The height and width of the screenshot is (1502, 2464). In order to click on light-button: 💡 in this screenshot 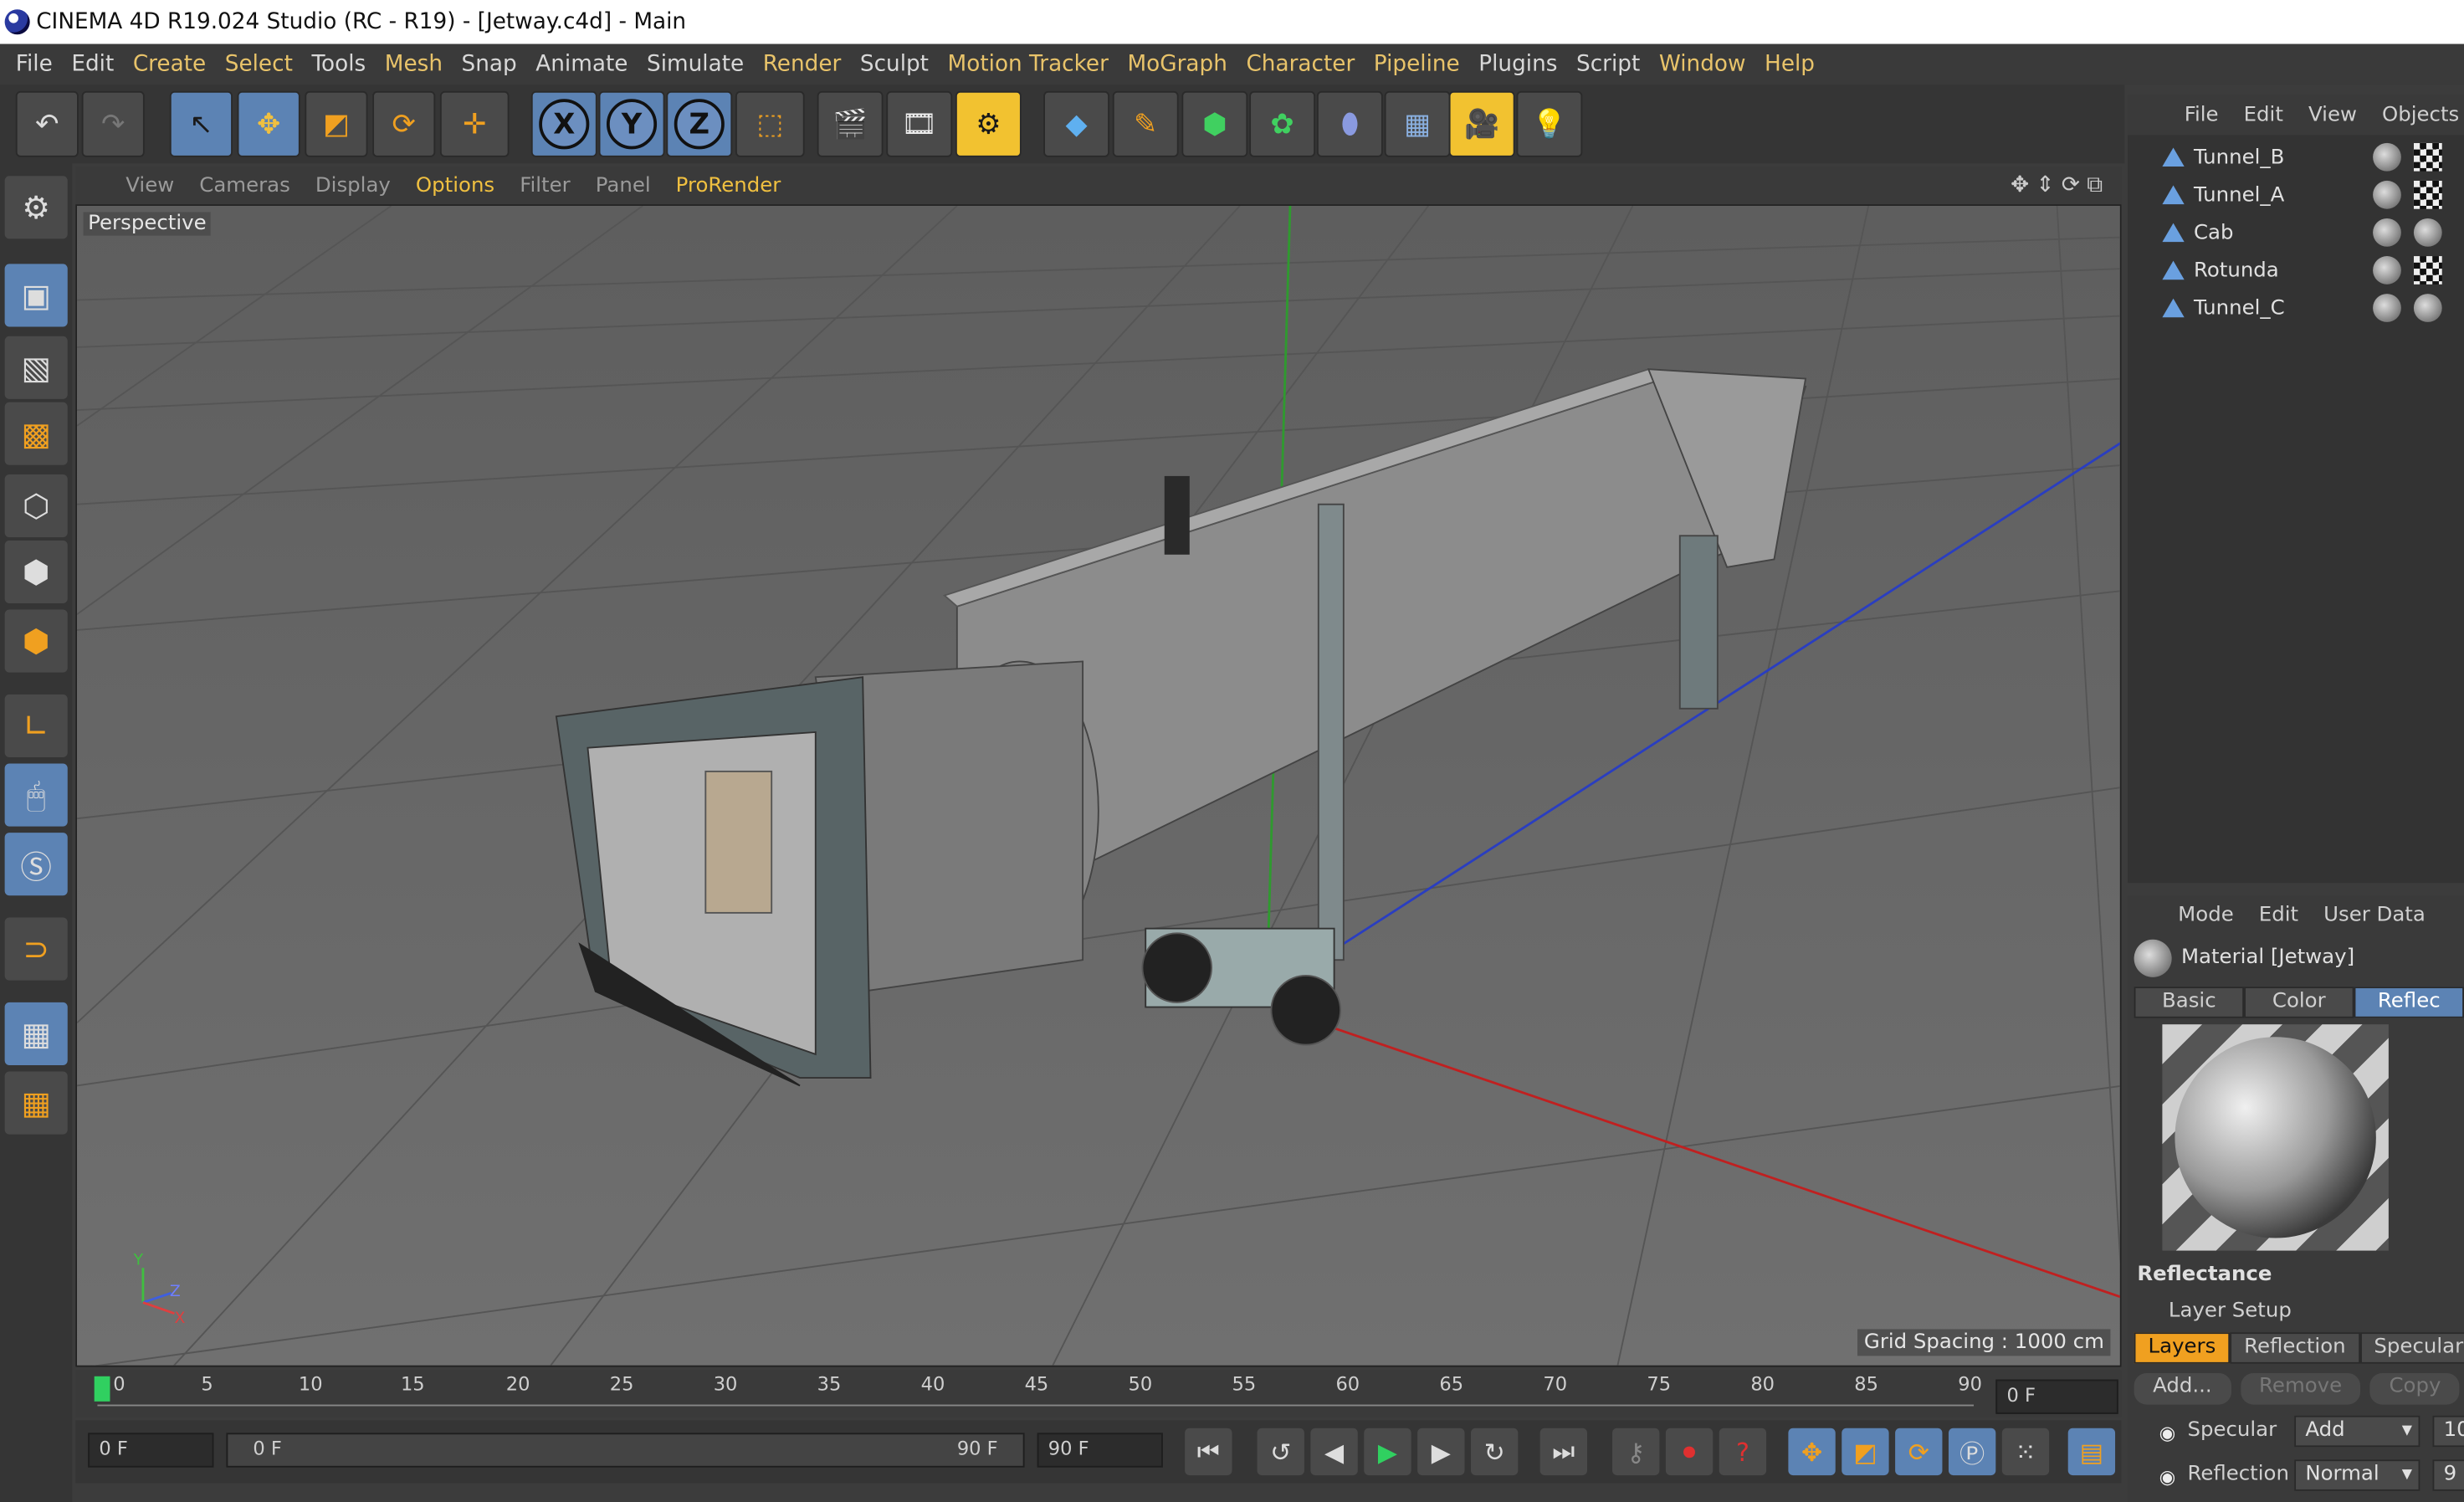, I will do `click(1549, 123)`.